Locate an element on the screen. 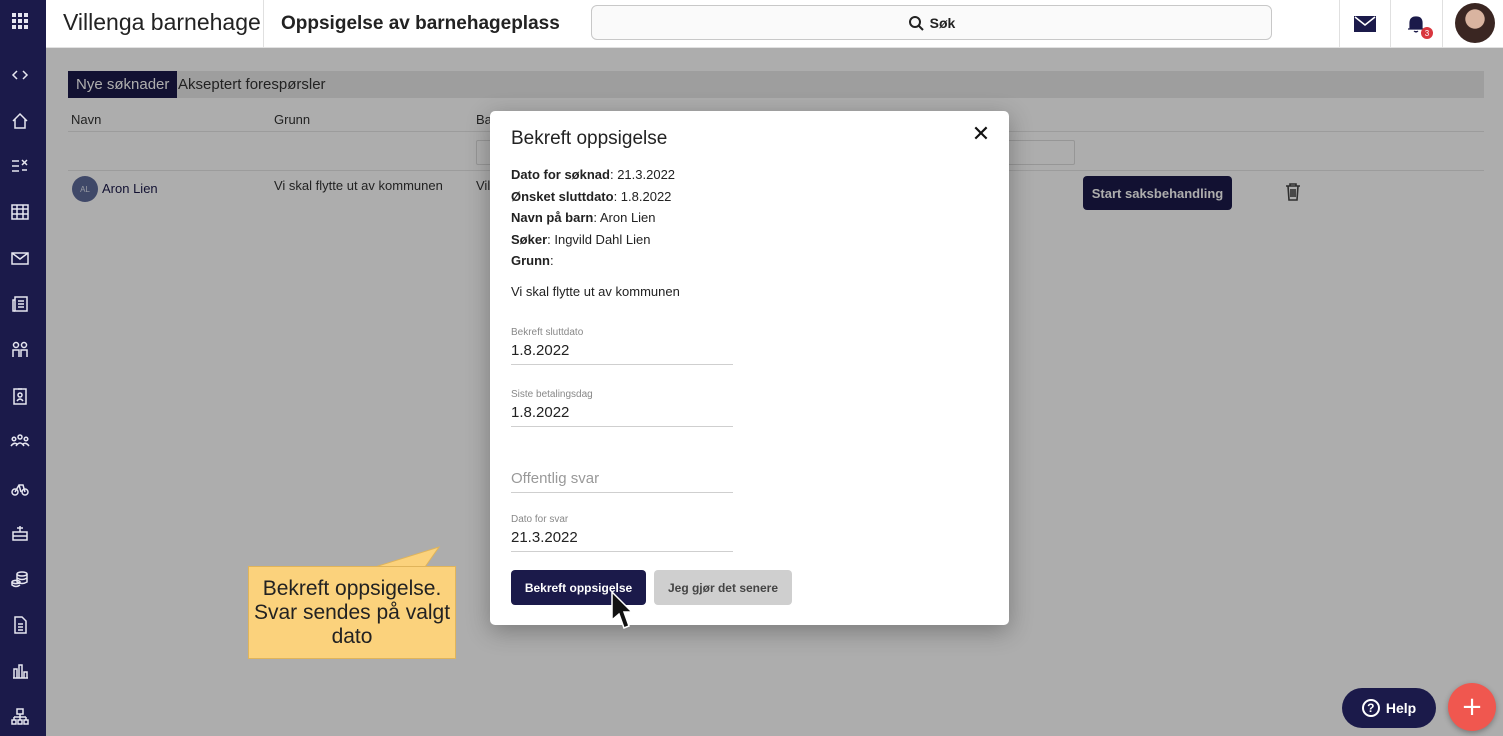 The height and width of the screenshot is (736, 1503). end-date-field-group: Bekreft sluttdato is located at coordinates (622, 346).